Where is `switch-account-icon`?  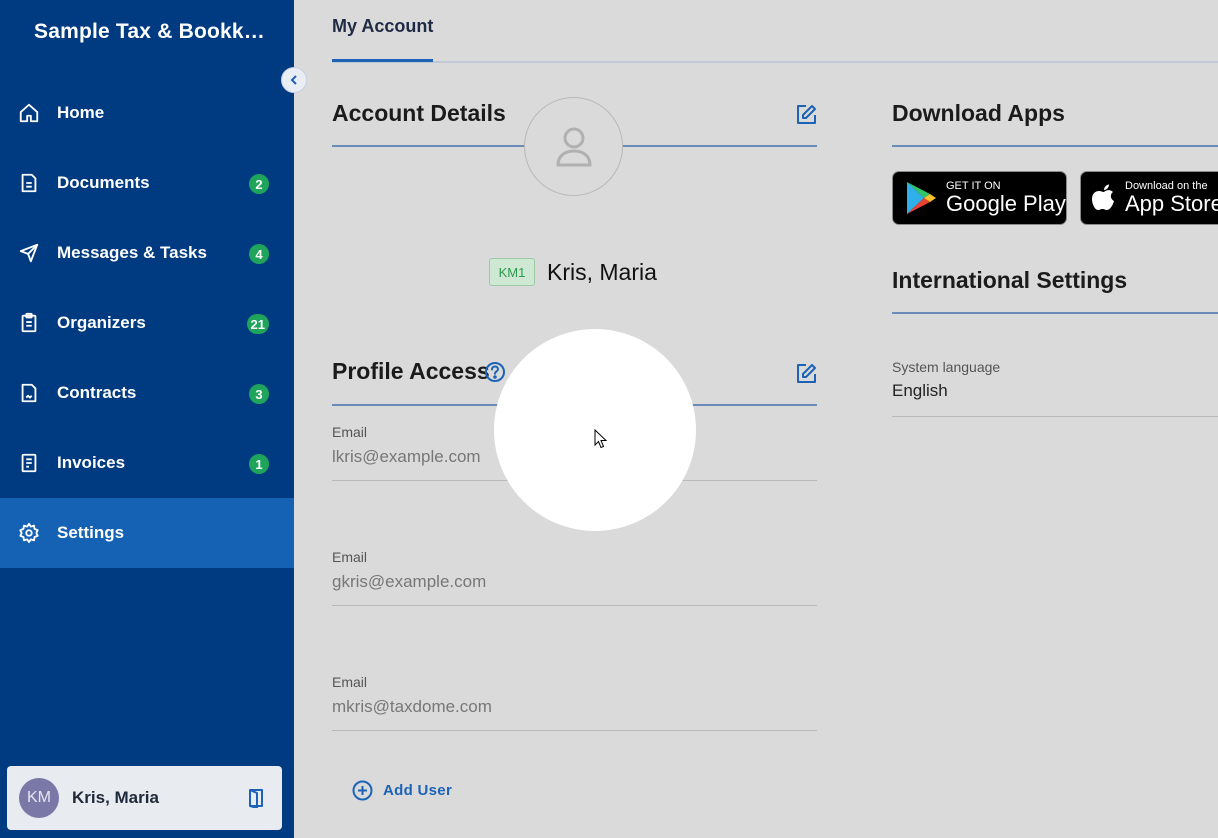 switch-account-icon is located at coordinates (256, 798).